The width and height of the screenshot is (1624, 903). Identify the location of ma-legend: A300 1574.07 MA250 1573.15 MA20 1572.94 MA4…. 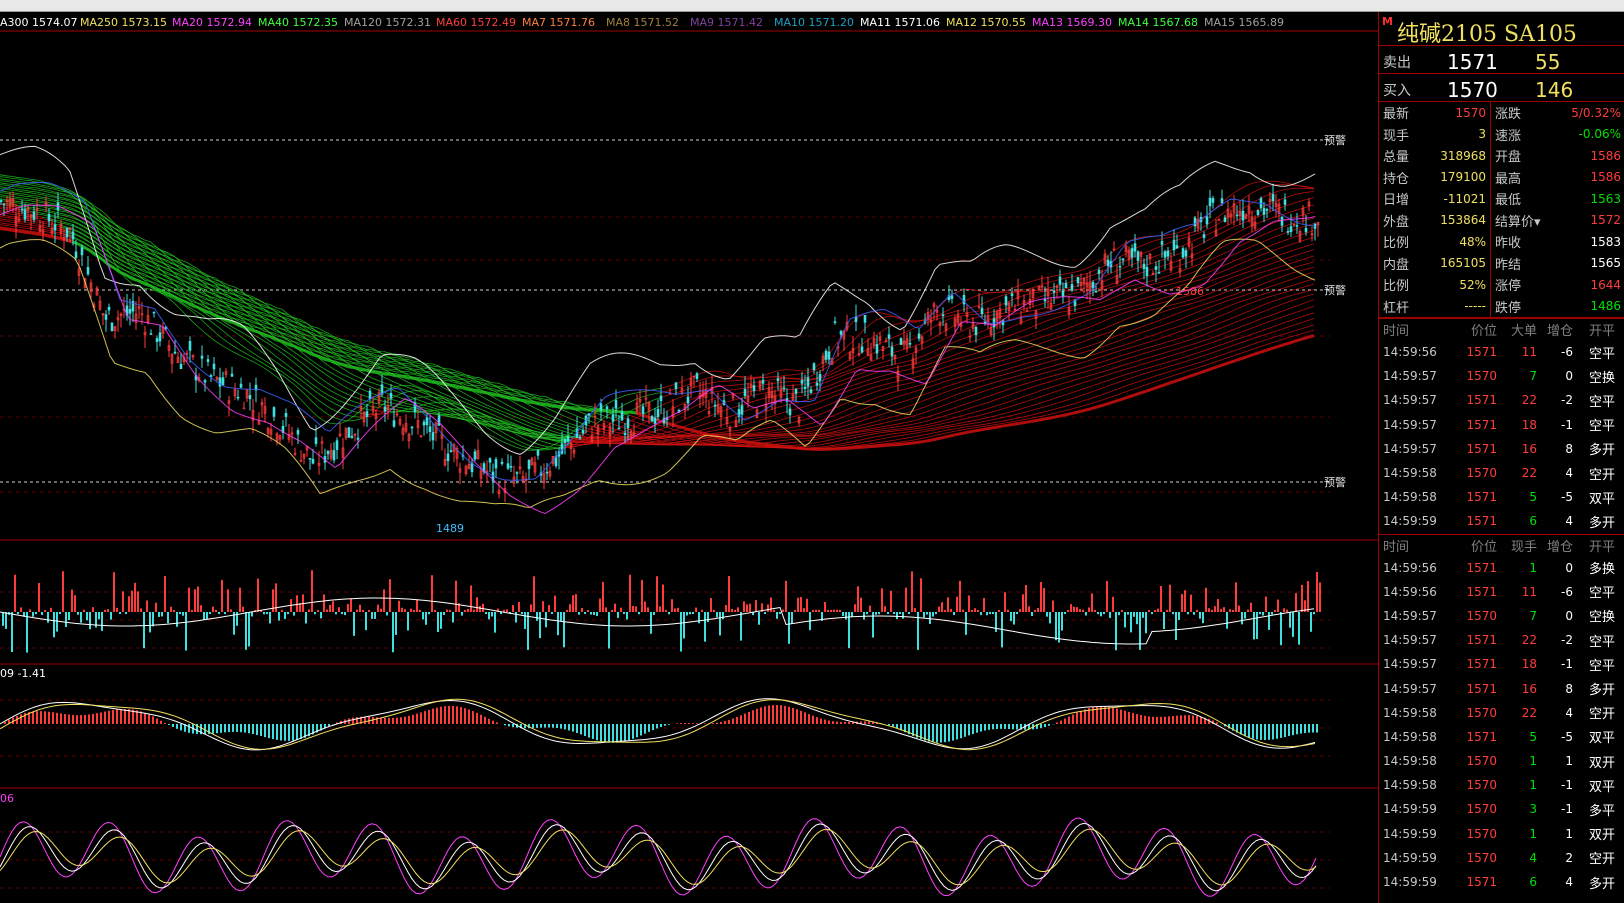
(642, 22).